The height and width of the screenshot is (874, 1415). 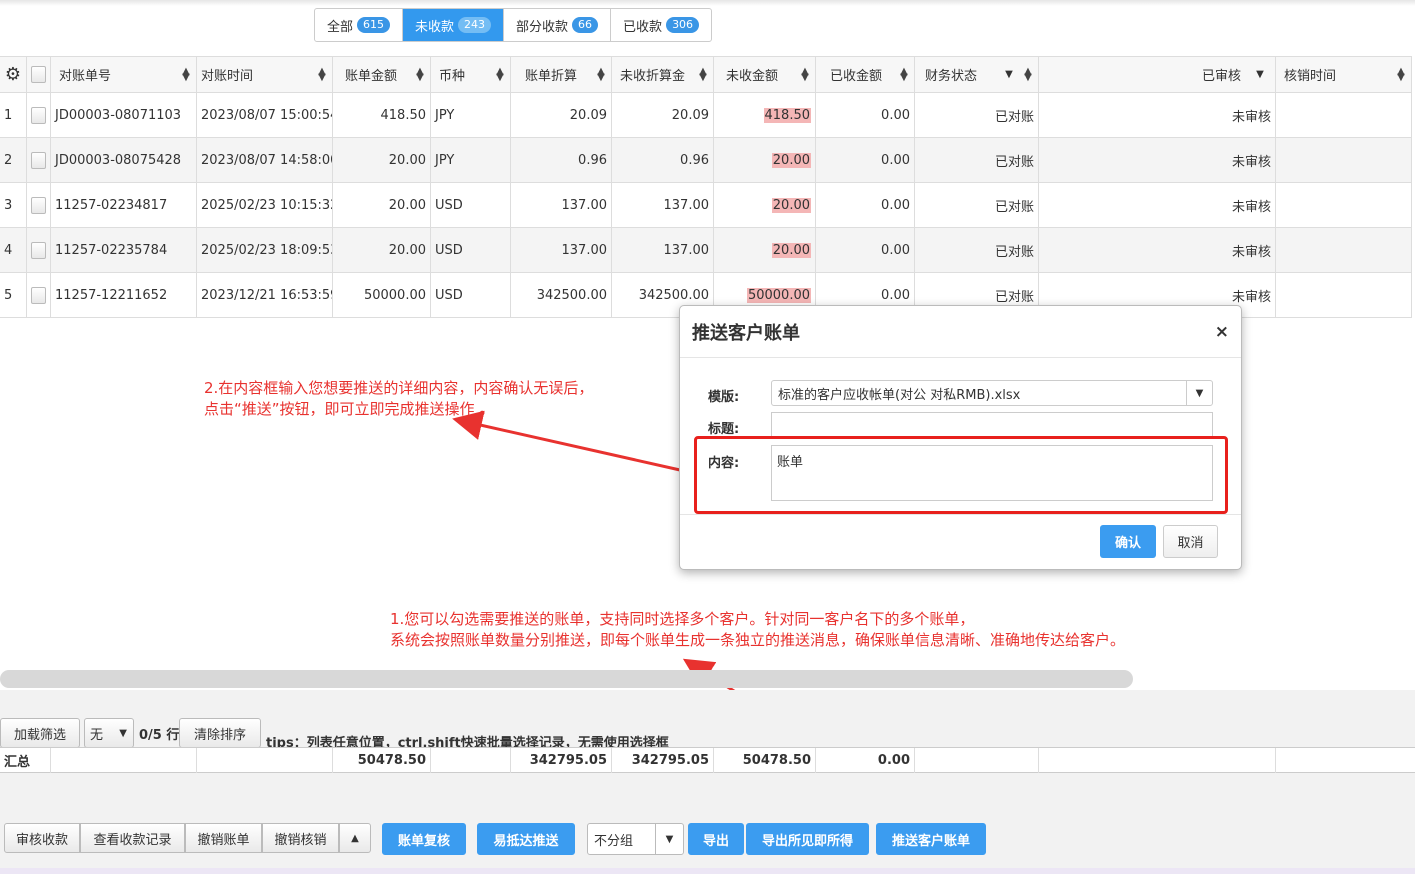 What do you see at coordinates (355, 838) in the screenshot?
I see `more-actions-button: ▲` at bounding box center [355, 838].